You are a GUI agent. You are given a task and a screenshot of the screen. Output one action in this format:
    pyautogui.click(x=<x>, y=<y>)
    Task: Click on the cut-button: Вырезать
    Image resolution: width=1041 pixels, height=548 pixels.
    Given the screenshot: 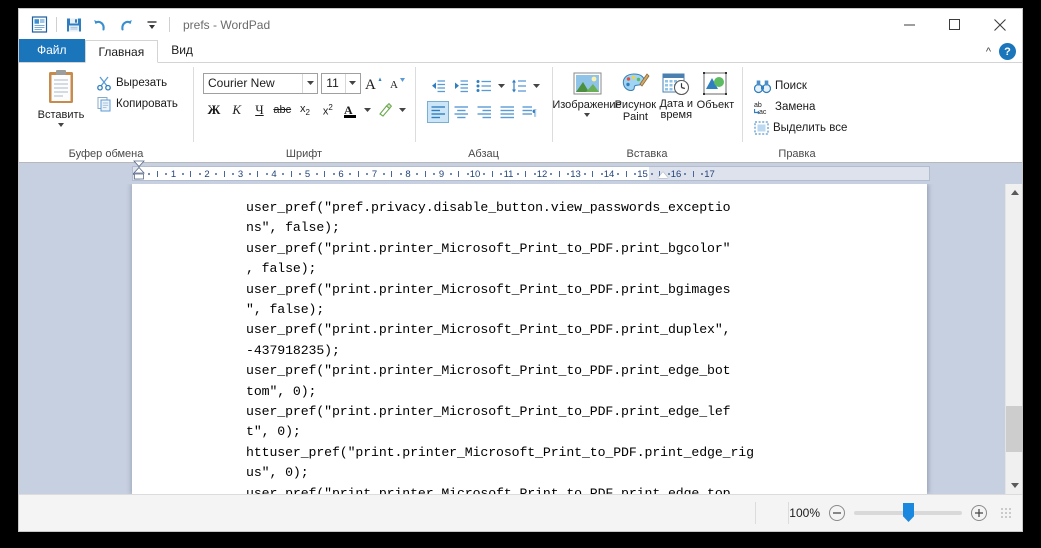 What is the action you would take?
    pyautogui.click(x=138, y=83)
    